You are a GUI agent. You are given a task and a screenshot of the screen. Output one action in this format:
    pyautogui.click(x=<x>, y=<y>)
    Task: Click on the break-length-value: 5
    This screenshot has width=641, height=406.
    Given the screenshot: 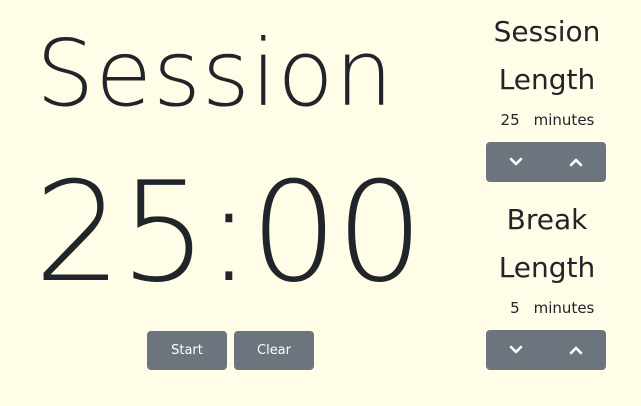 What is the action you would take?
    pyautogui.click(x=515, y=308)
    